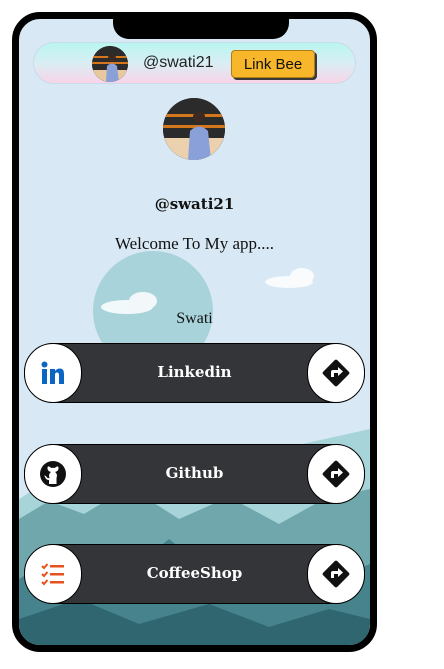  What do you see at coordinates (110, 64) in the screenshot?
I see `top-avatar` at bounding box center [110, 64].